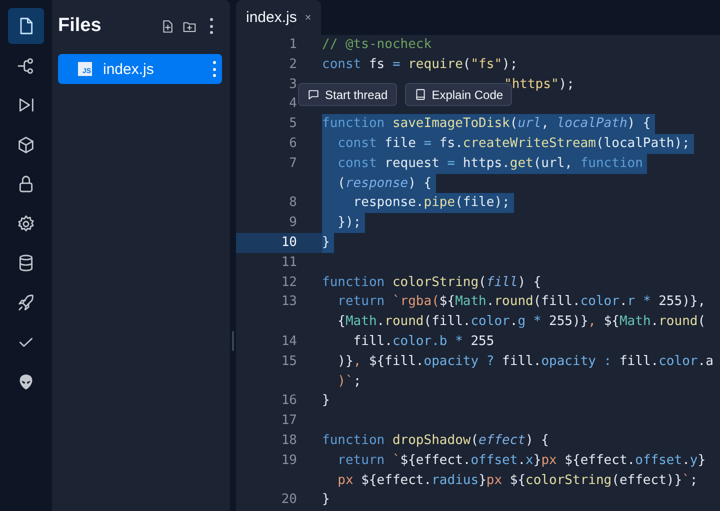 The height and width of the screenshot is (511, 720). Describe the element at coordinates (521, 461) in the screenshot. I see `code-line: return `${effect.offset.x}px ${effect.offset.y}` at that location.